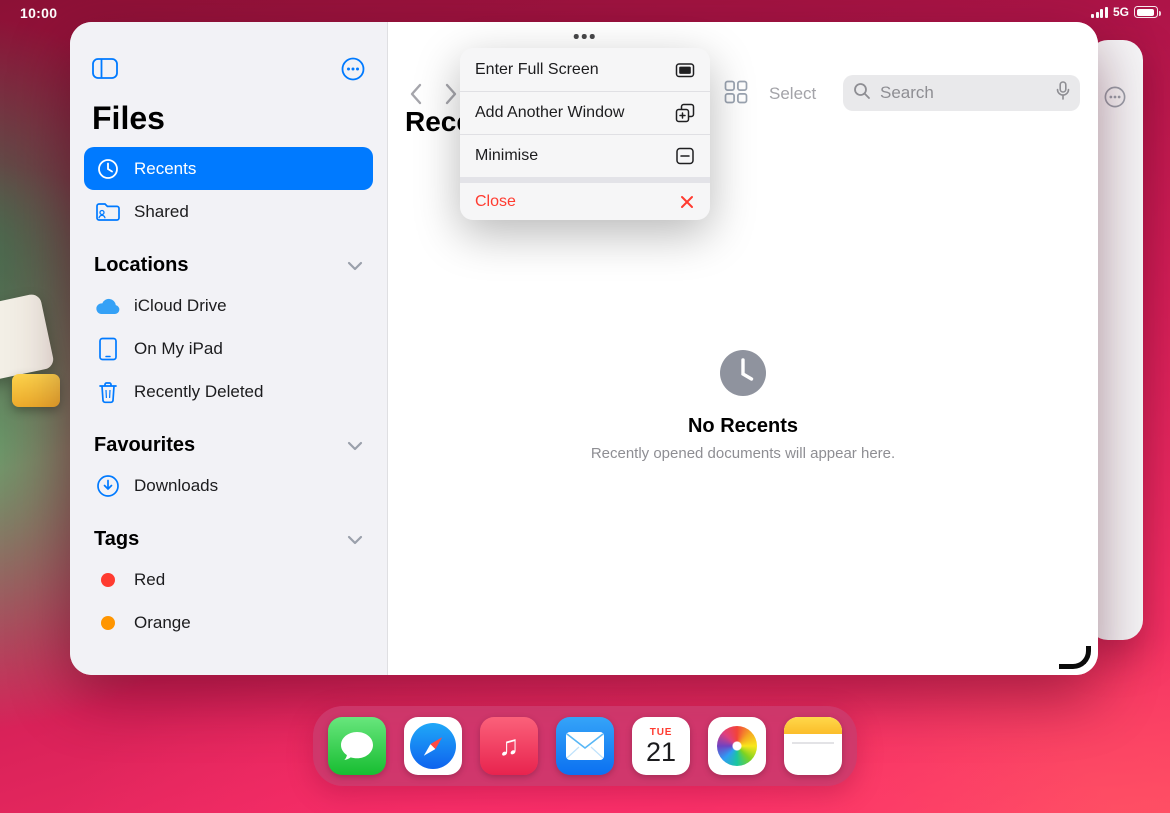 This screenshot has width=1170, height=813. What do you see at coordinates (108, 622) in the screenshot?
I see `orange-tag-dot` at bounding box center [108, 622].